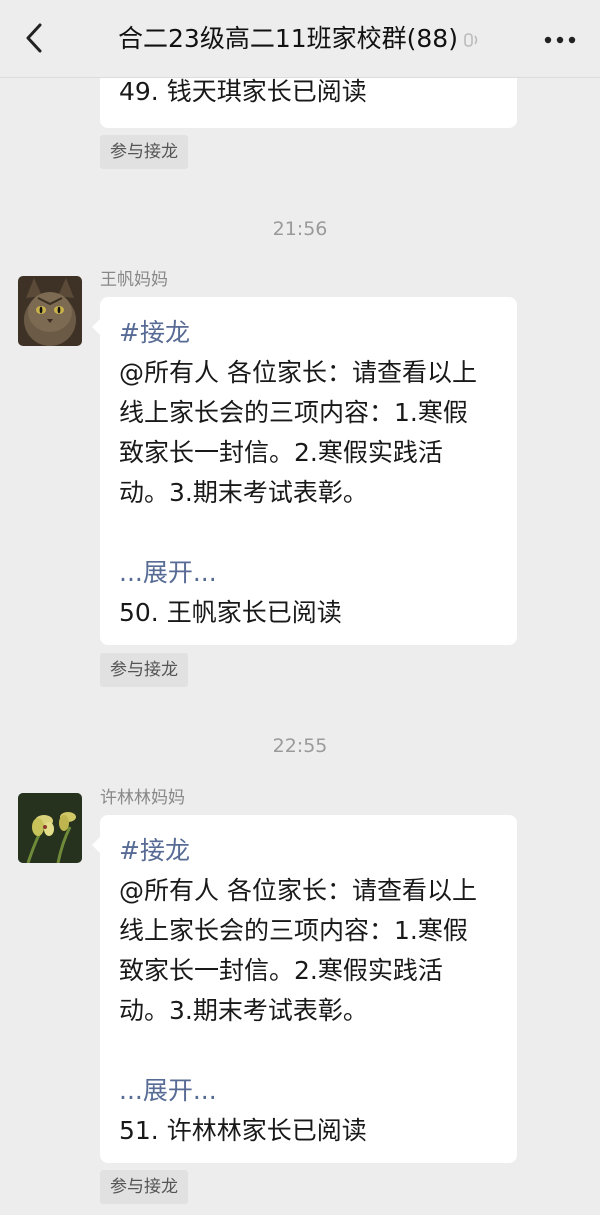 Image resolution: width=600 pixels, height=1215 pixels. I want to click on timestamp: 22:55, so click(300, 746).